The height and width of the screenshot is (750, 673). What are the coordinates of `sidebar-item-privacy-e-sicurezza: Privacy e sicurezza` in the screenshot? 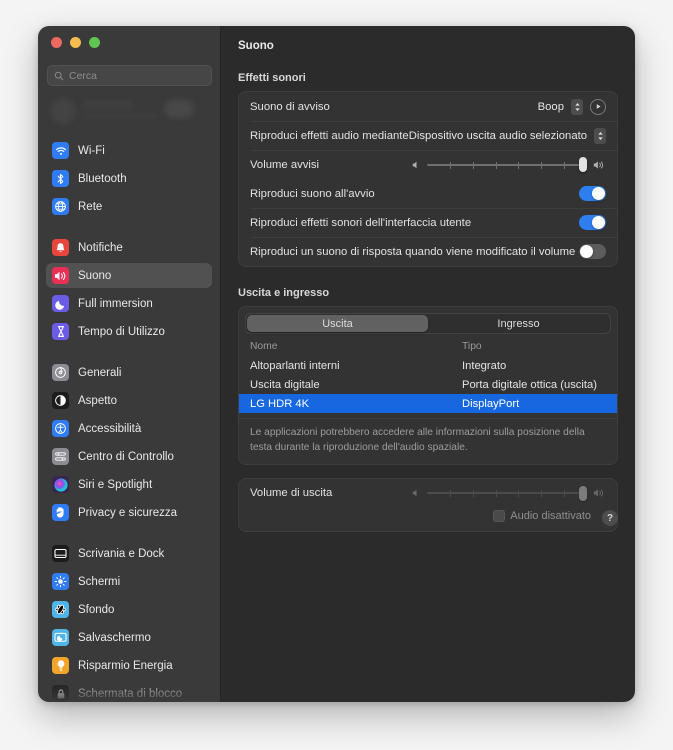 It's located at (129, 512).